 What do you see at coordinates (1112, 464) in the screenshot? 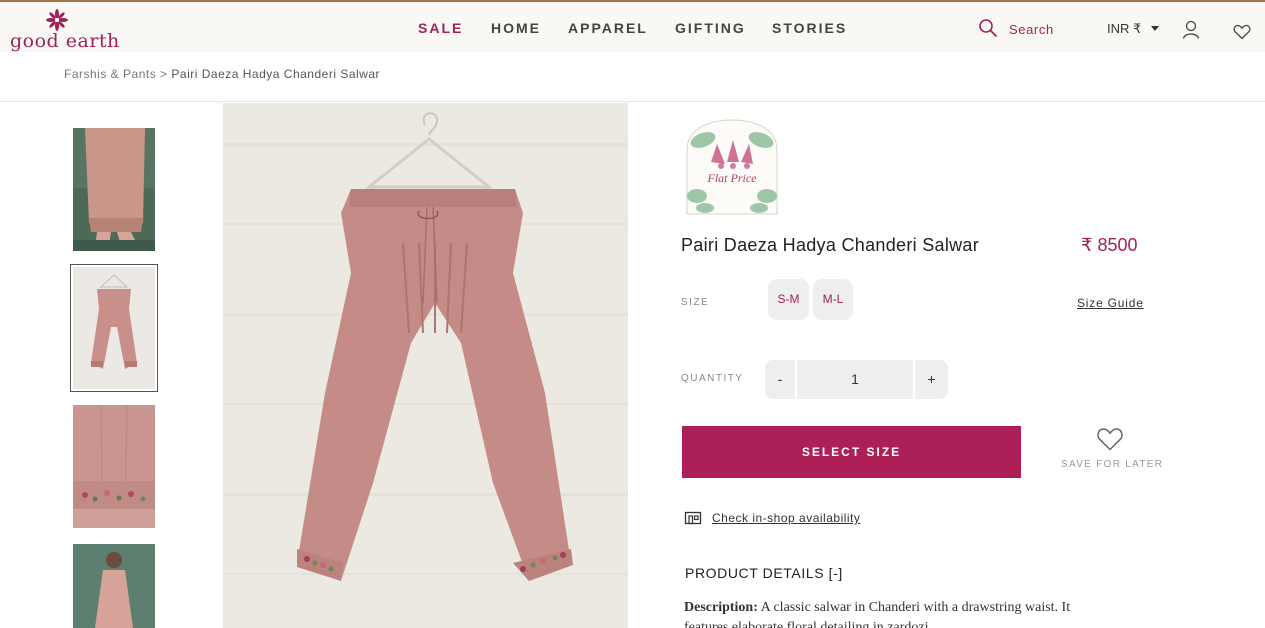
I see `save-for-later-label: SAVE FOR LATER` at bounding box center [1112, 464].